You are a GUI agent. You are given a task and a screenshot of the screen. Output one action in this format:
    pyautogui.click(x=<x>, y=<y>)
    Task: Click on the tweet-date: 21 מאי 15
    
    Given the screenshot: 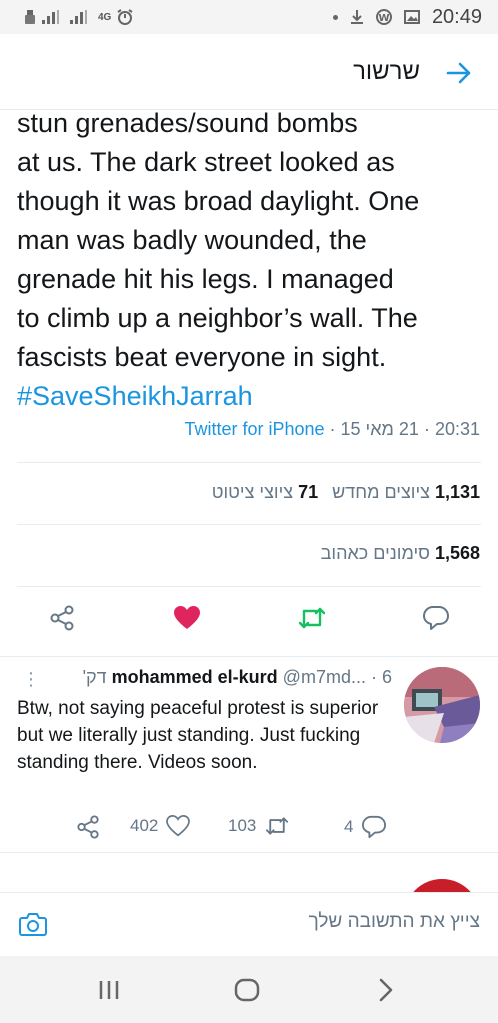 What is the action you would take?
    pyautogui.click(x=379, y=429)
    